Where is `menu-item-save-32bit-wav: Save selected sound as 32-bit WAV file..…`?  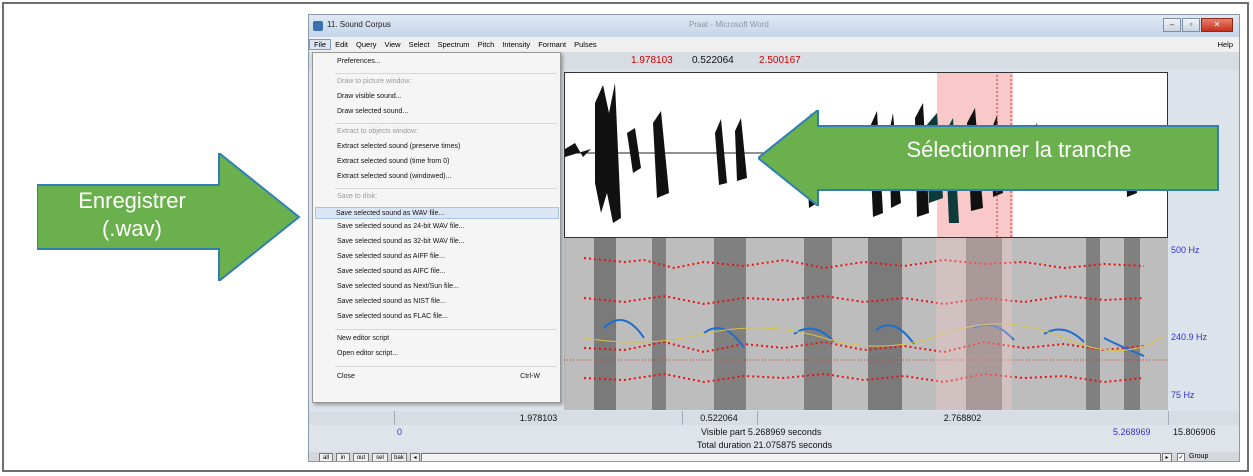 menu-item-save-32bit-wav: Save selected sound as 32-bit WAV file..… is located at coordinates (401, 241).